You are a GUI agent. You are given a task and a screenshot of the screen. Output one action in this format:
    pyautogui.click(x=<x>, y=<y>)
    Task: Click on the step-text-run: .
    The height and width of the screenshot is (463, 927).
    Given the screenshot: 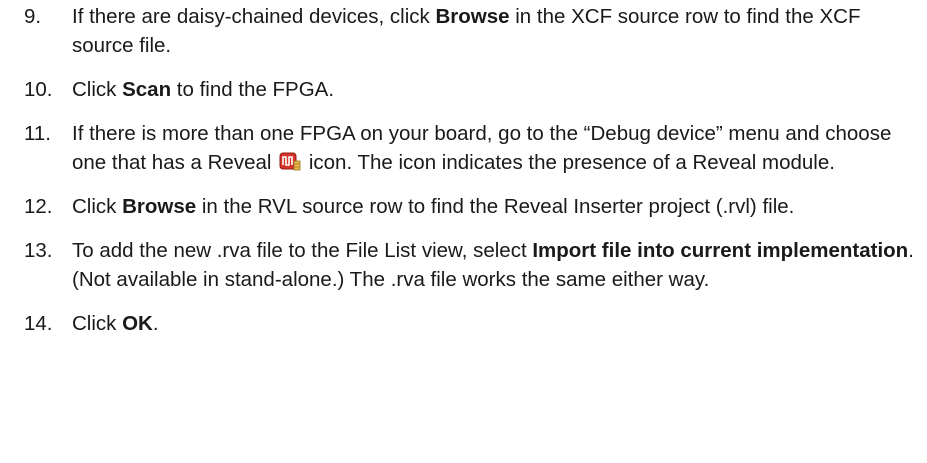 What is the action you would take?
    pyautogui.click(x=155, y=323)
    